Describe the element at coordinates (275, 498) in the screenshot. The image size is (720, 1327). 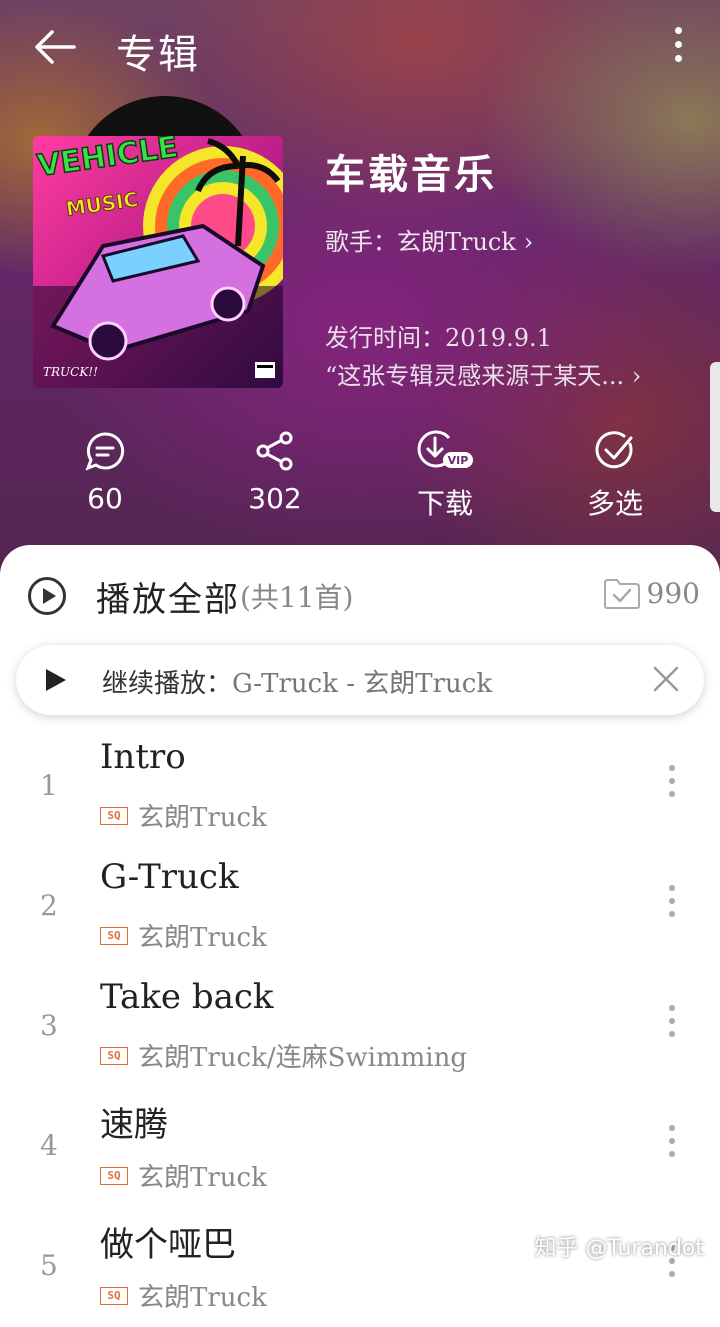
I see `share-count: 302` at that location.